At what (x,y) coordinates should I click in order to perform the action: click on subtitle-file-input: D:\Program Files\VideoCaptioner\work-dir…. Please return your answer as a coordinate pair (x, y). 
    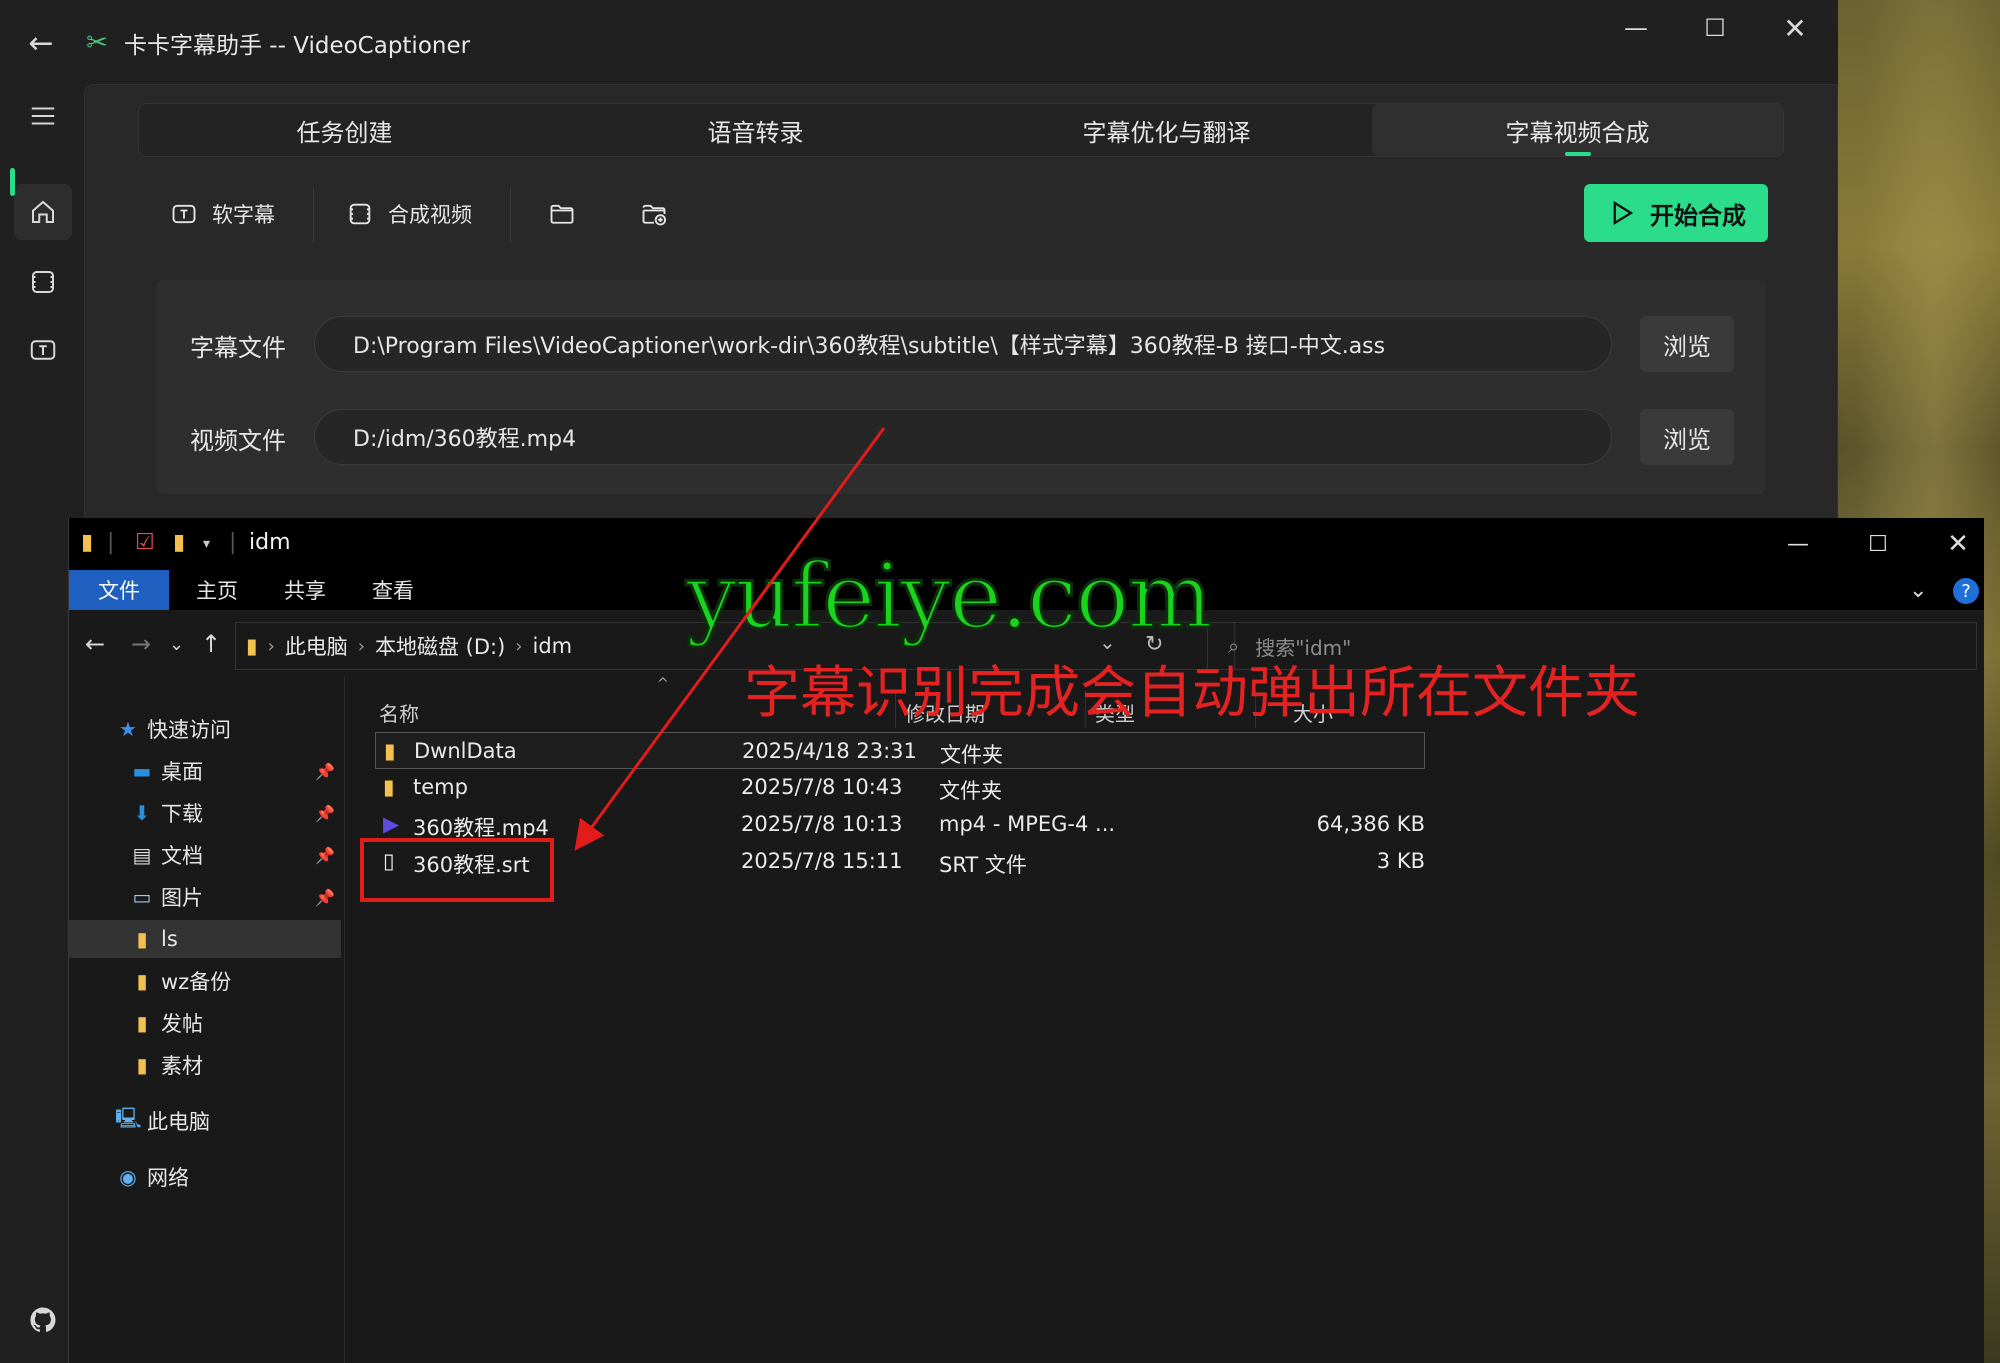
    Looking at the image, I should click on (963, 344).